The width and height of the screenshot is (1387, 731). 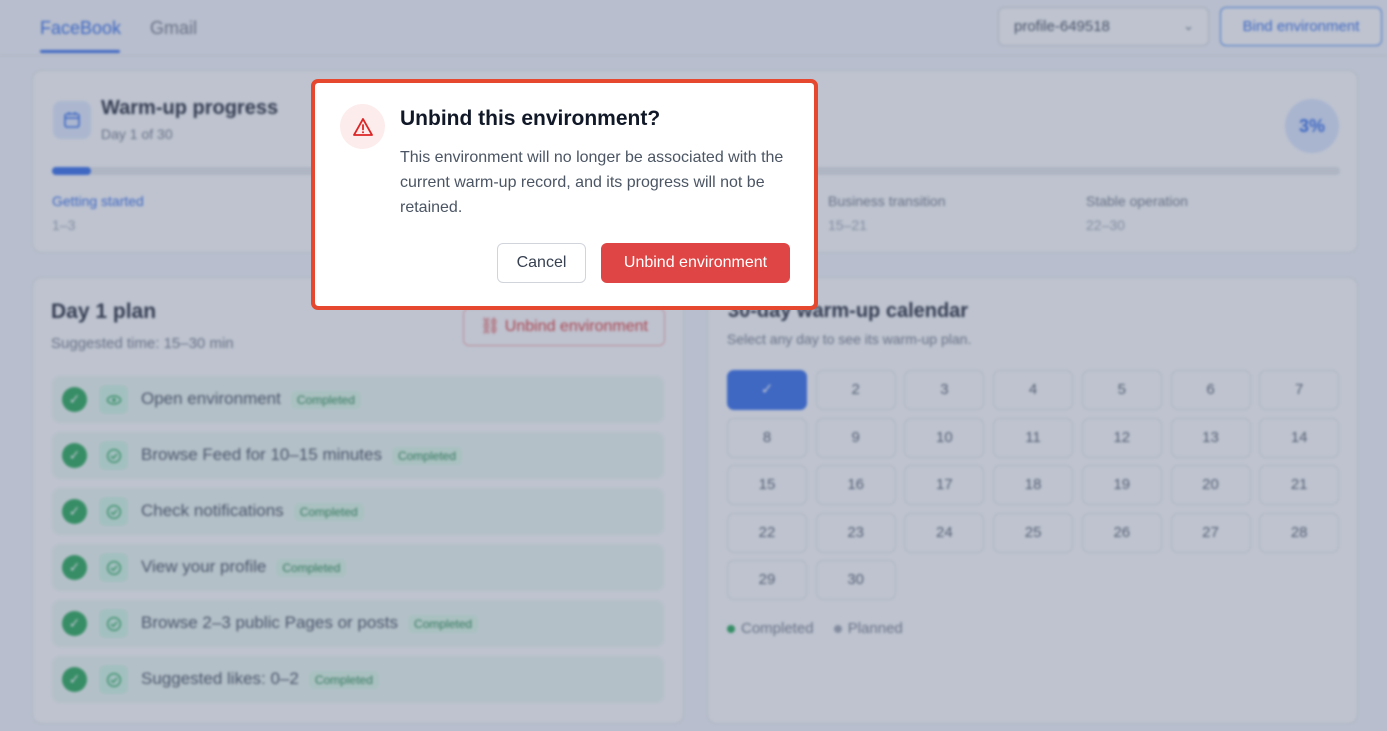 I want to click on cancel-button: Cancel, so click(x=541, y=263).